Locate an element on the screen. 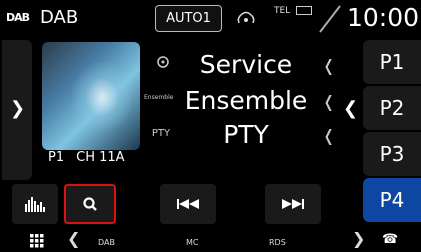 The height and width of the screenshot is (252, 421). preset-list: P1 P2 P3 P4 is located at coordinates (392, 132).